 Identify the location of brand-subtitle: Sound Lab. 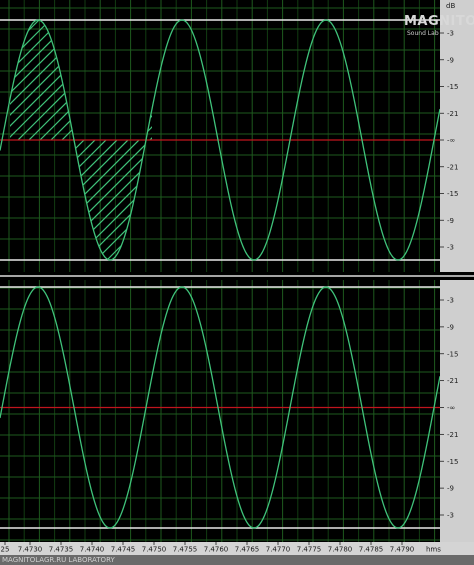
(423, 33).